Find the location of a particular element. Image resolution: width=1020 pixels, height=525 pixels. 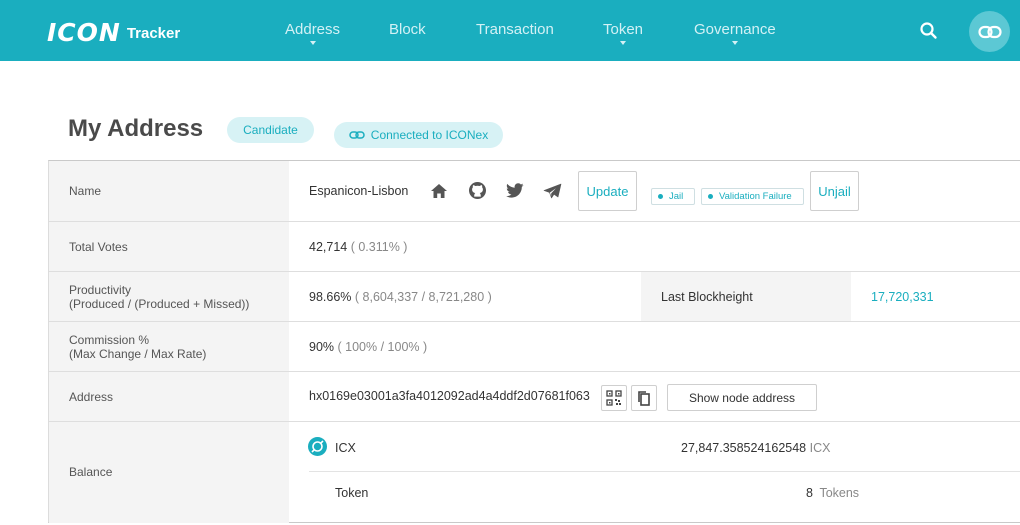

productivity-label: Productivity is located at coordinates (100, 290).